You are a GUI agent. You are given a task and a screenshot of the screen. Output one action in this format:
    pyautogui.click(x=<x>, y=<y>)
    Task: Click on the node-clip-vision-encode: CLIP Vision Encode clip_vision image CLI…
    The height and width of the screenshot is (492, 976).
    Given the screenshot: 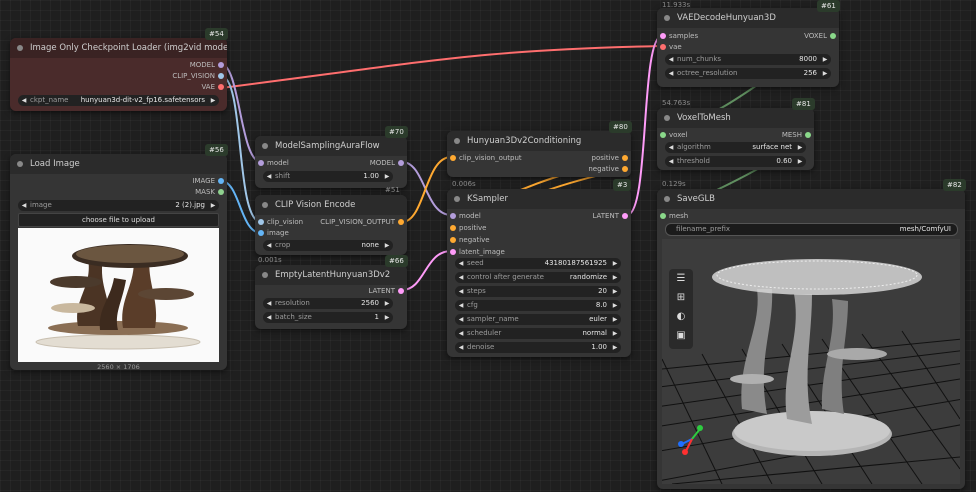 What is the action you would take?
    pyautogui.click(x=331, y=225)
    